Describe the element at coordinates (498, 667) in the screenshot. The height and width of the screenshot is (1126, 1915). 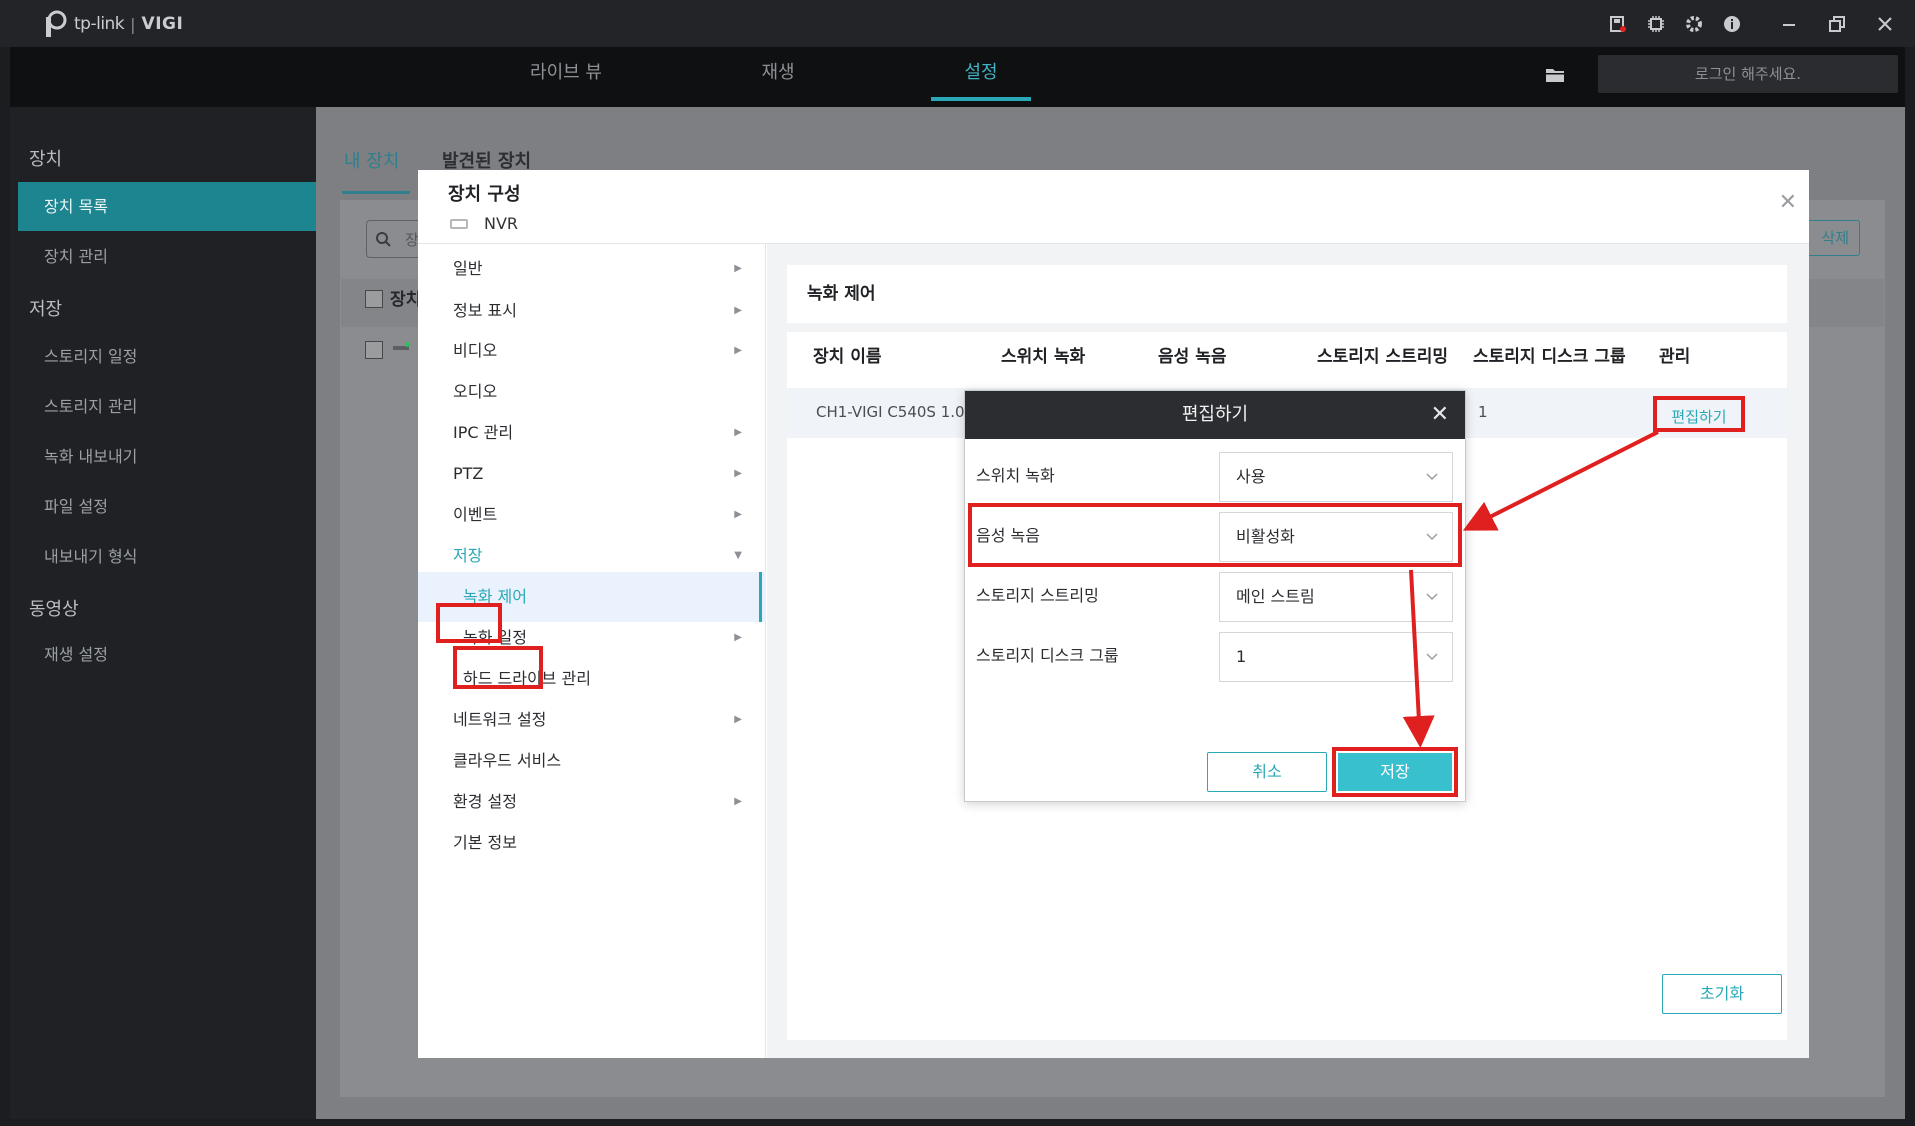
I see `highlight-recording-control` at that location.